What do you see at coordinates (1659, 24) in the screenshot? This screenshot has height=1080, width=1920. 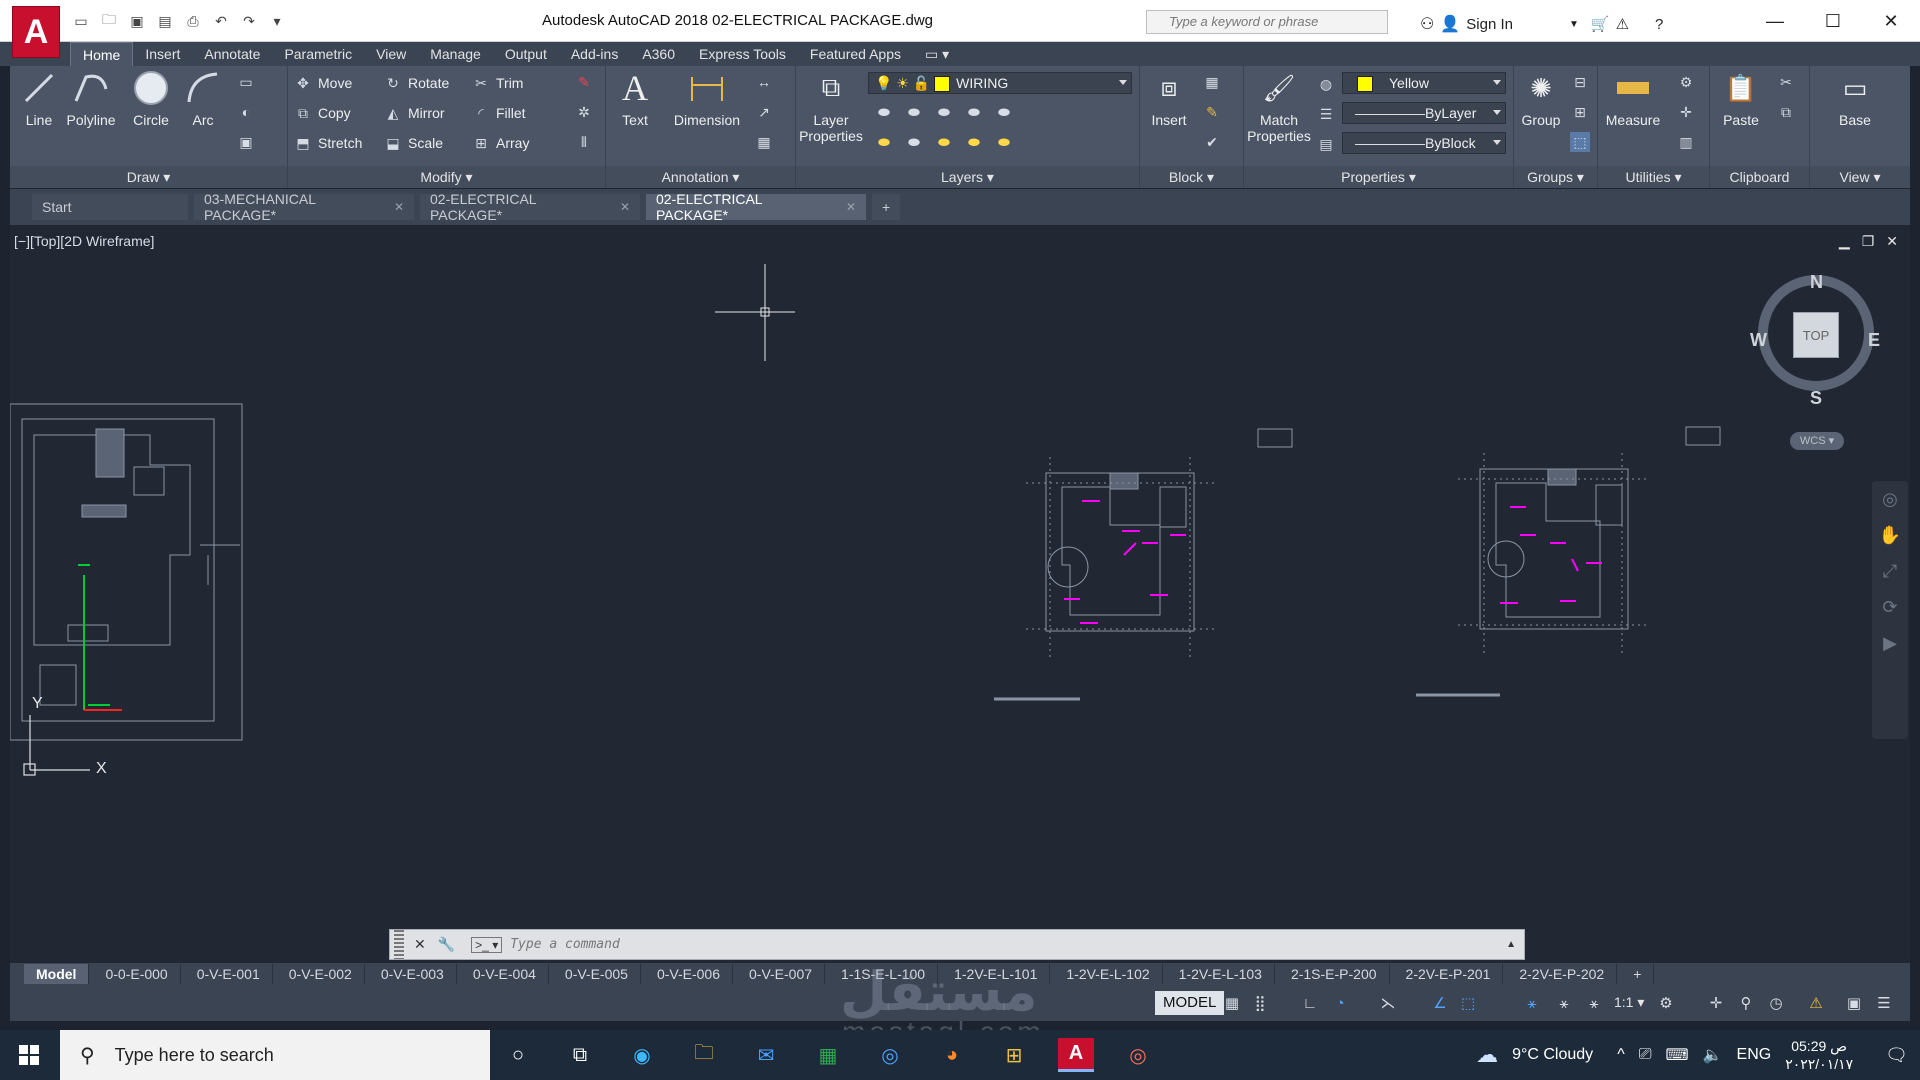 I see `help-icon: ?` at bounding box center [1659, 24].